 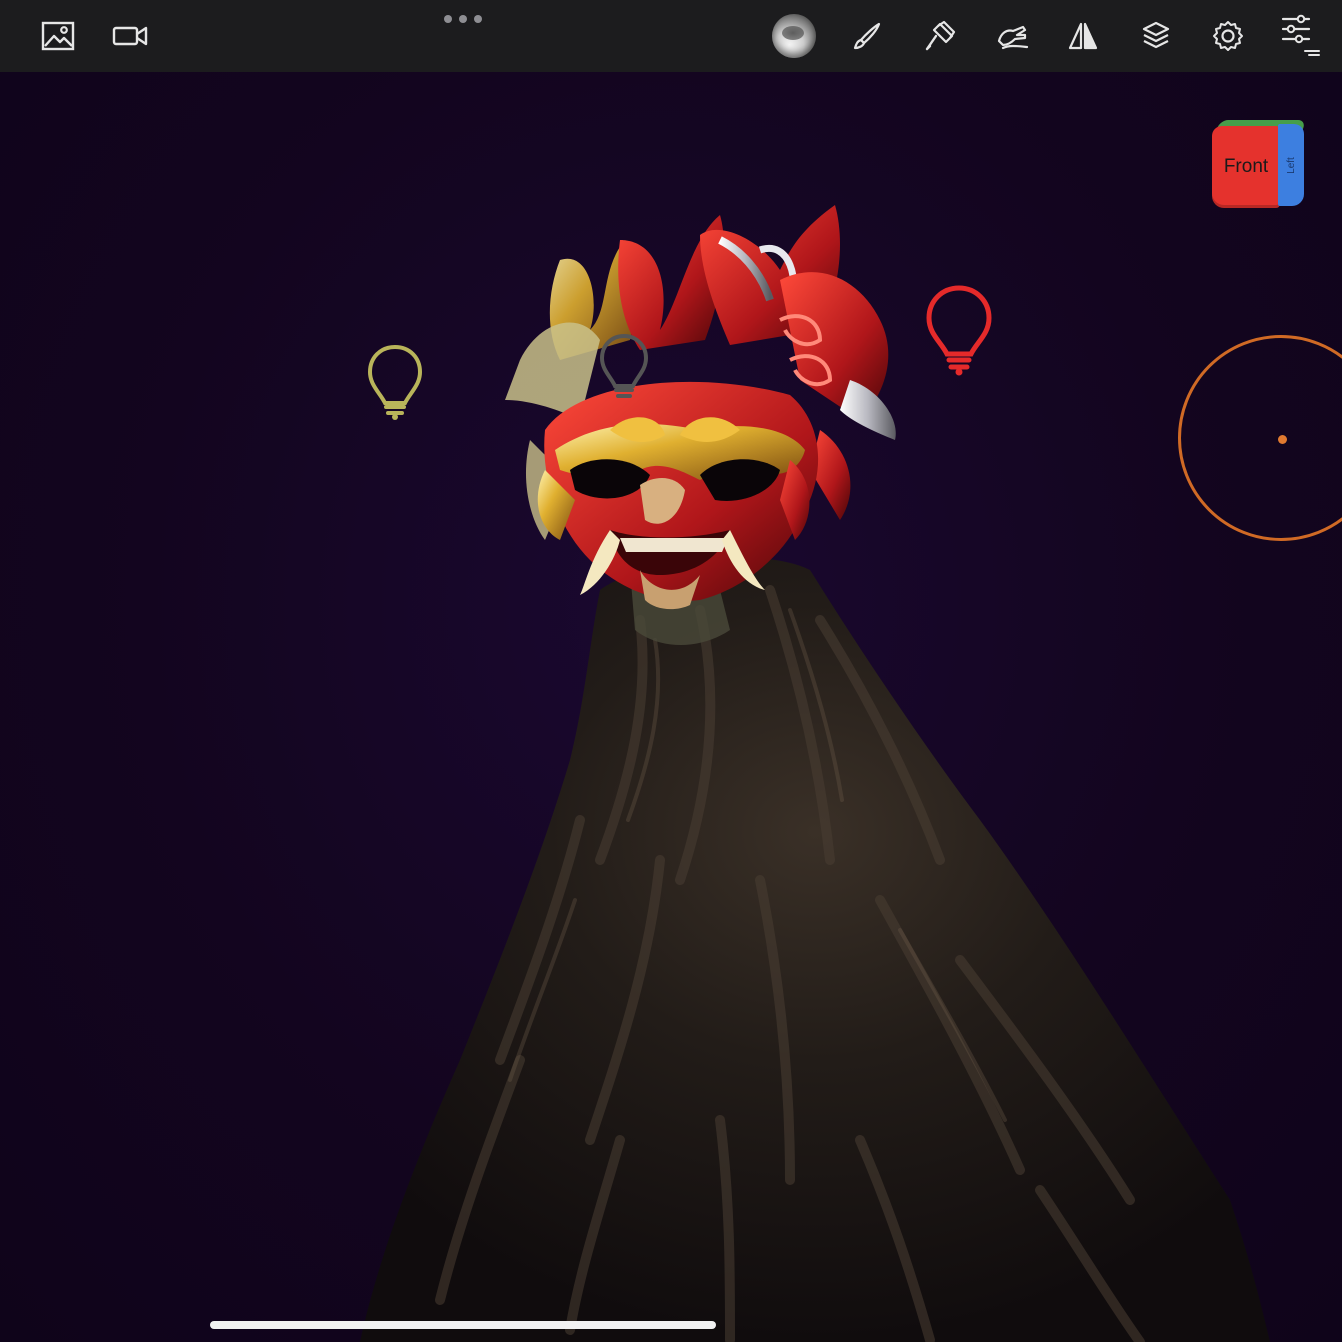 I want to click on home-indicator, so click(x=463, y=1325).